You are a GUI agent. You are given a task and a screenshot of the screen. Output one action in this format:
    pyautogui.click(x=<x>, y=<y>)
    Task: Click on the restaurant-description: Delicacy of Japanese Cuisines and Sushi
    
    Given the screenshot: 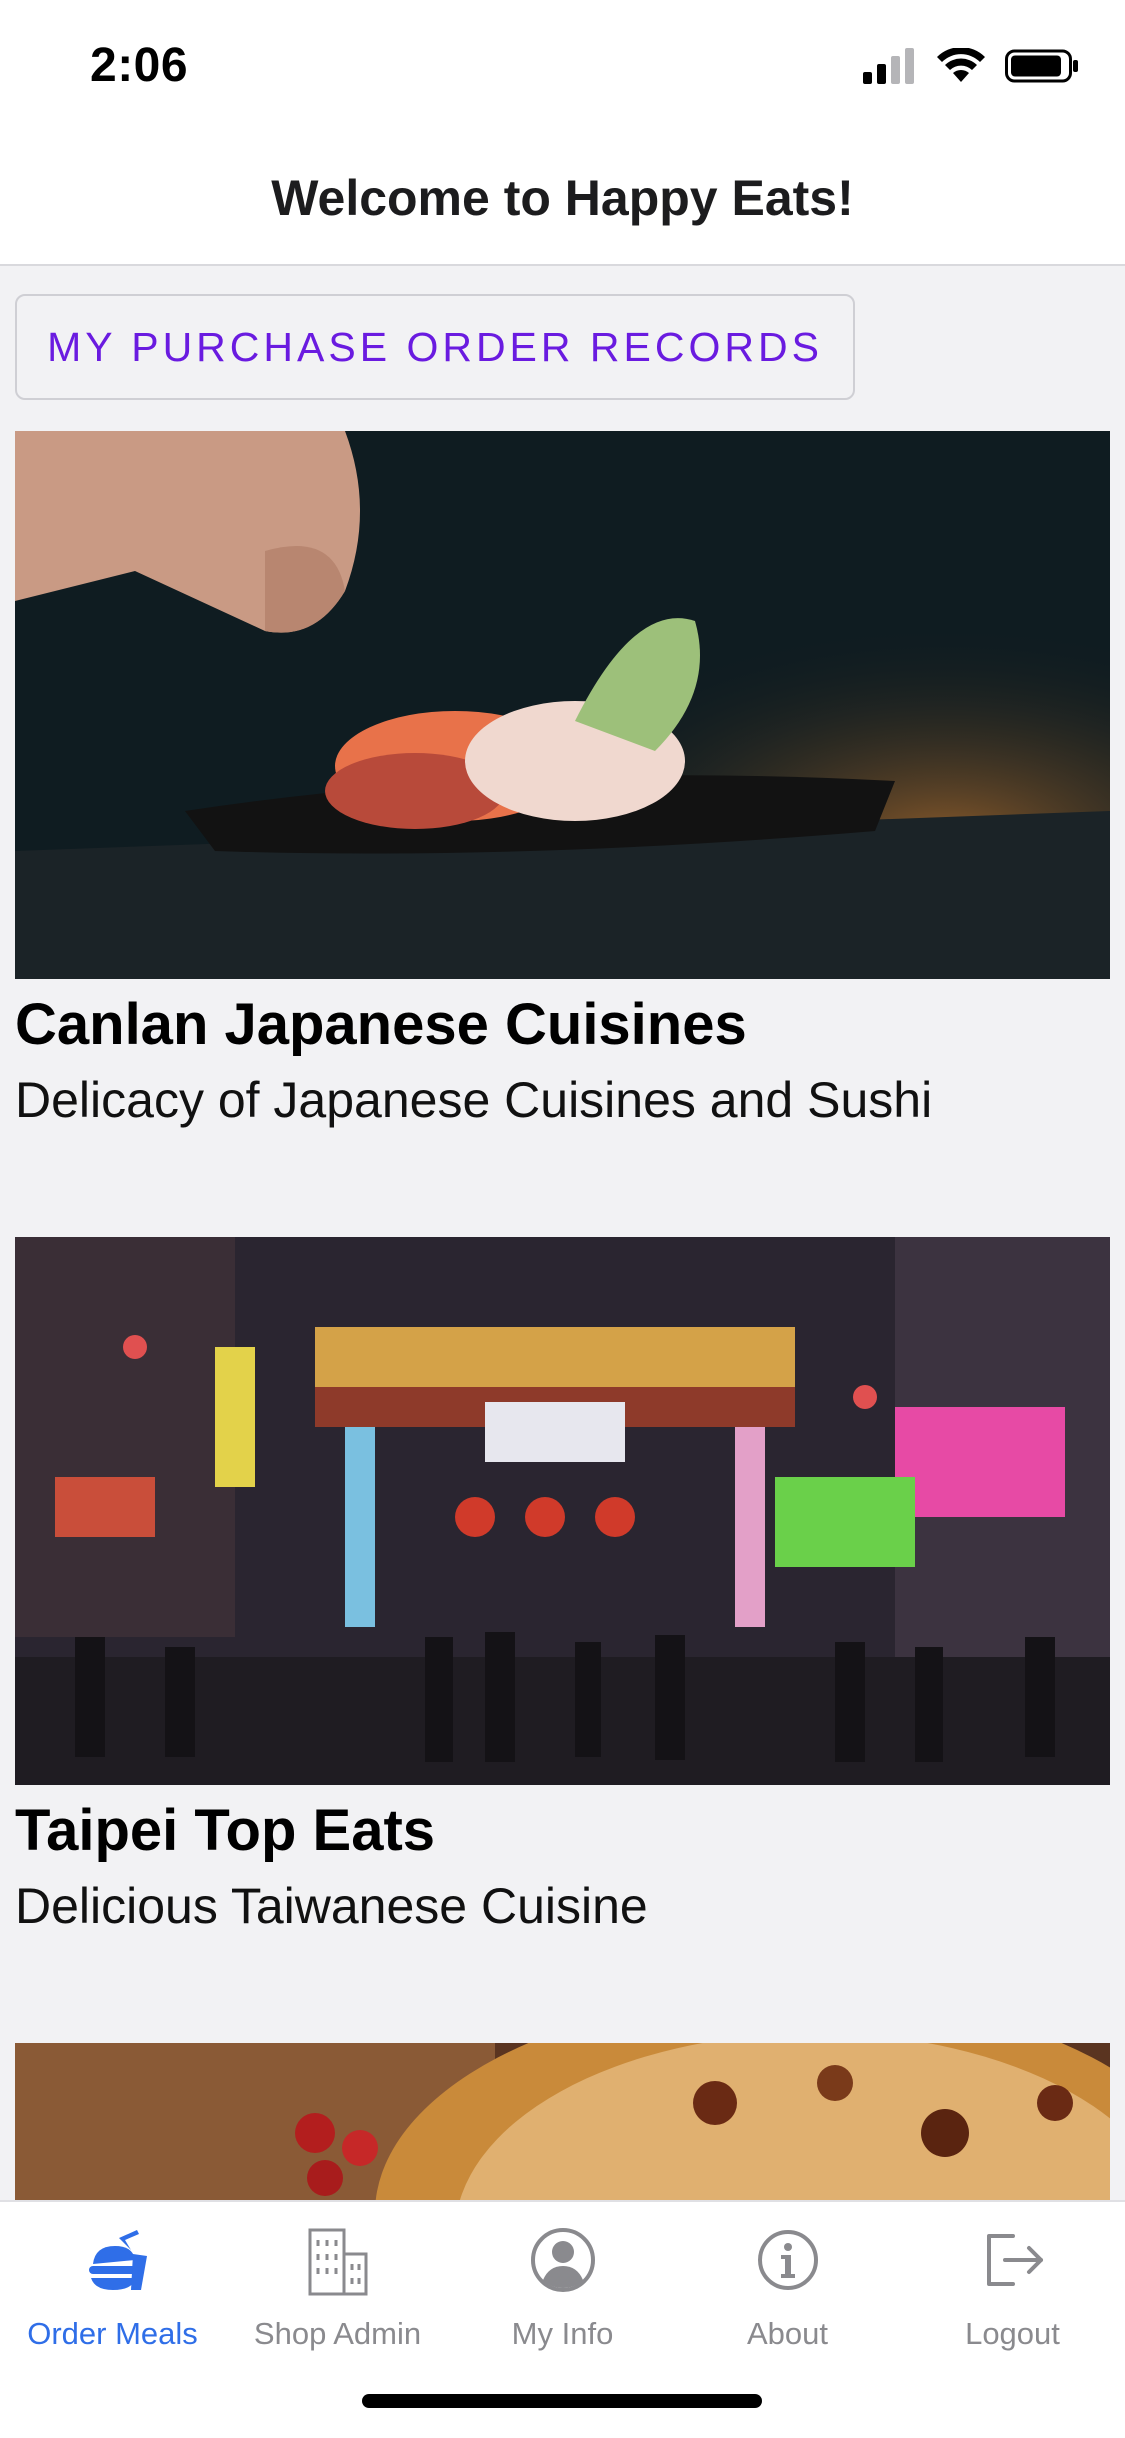 What is the action you would take?
    pyautogui.click(x=474, y=1100)
    